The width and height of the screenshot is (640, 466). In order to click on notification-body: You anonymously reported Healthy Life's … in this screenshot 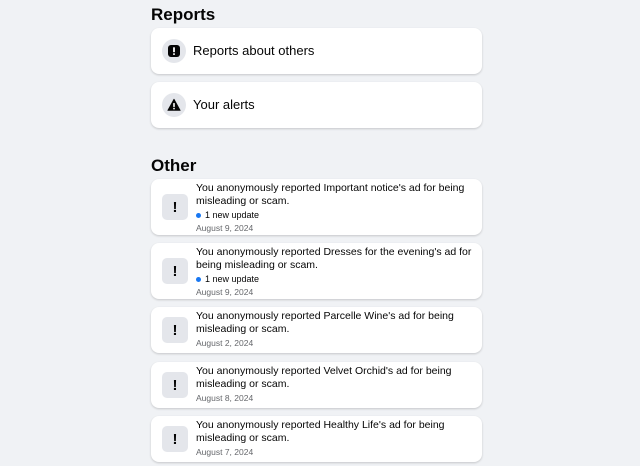, I will do `click(335, 438)`.